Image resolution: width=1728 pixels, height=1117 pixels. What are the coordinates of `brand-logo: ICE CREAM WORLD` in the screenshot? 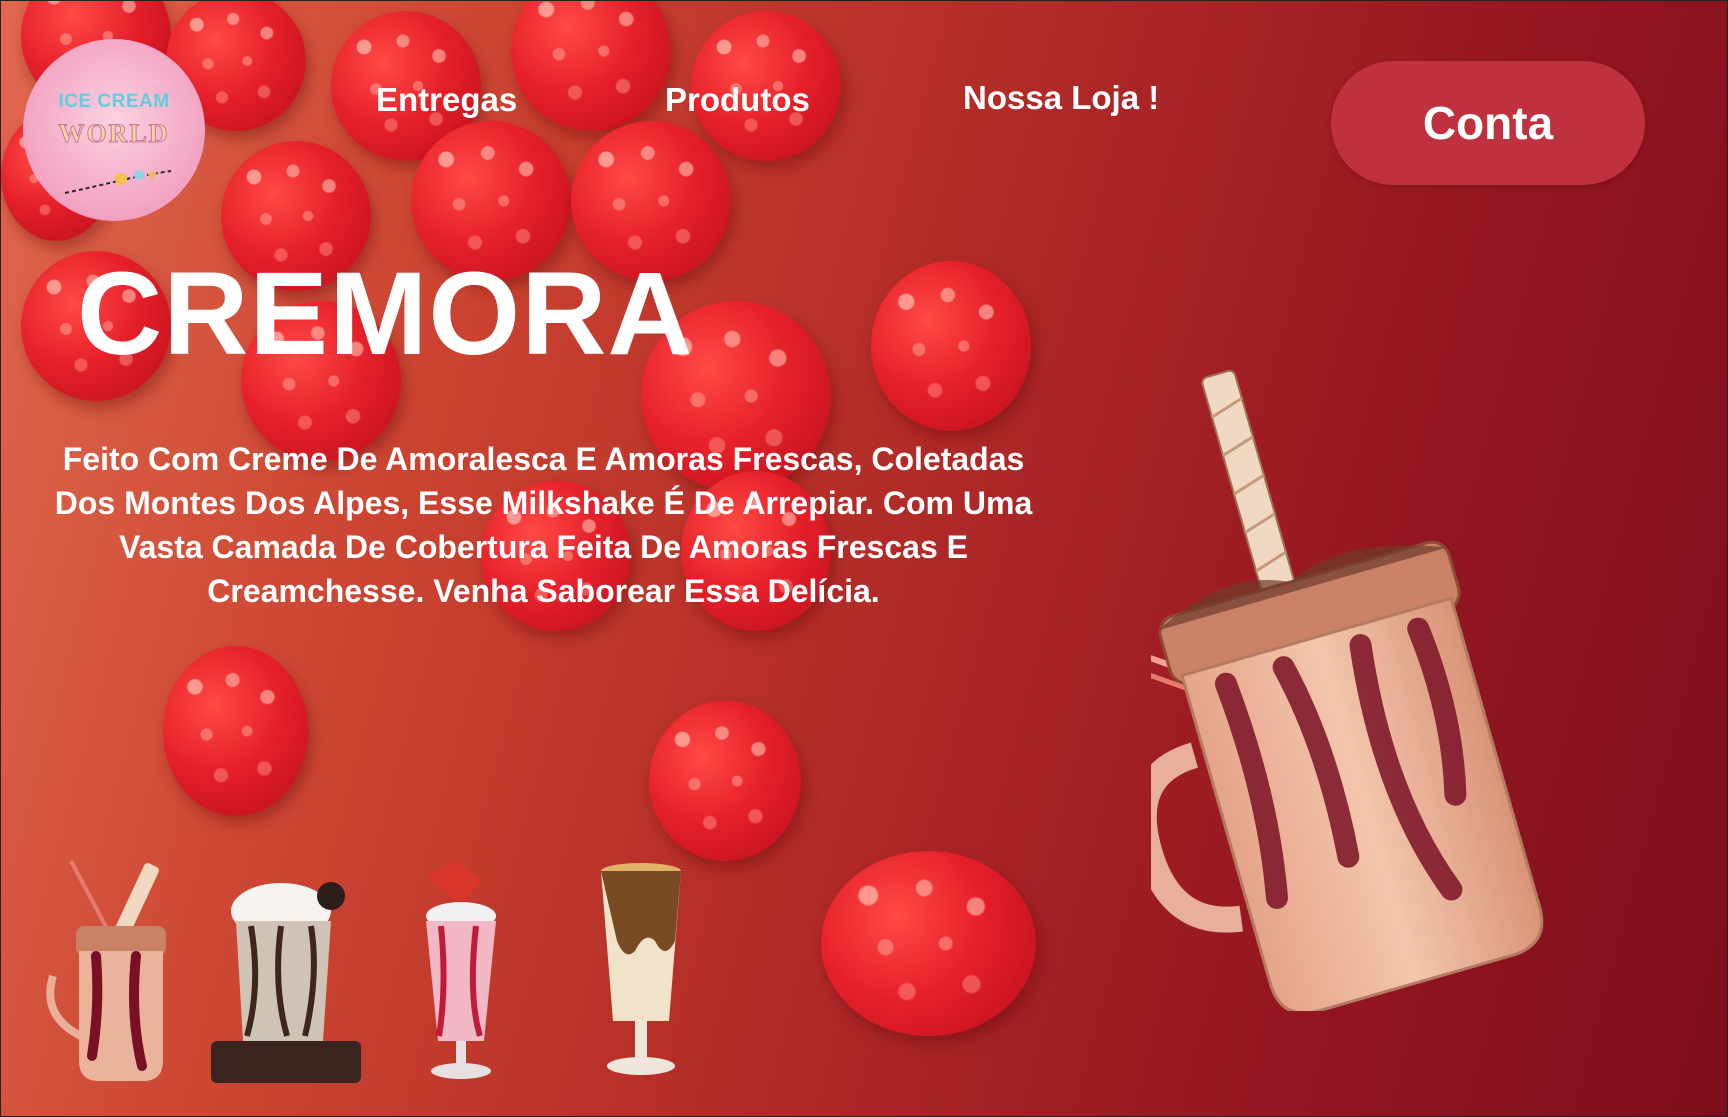 It's located at (114, 130).